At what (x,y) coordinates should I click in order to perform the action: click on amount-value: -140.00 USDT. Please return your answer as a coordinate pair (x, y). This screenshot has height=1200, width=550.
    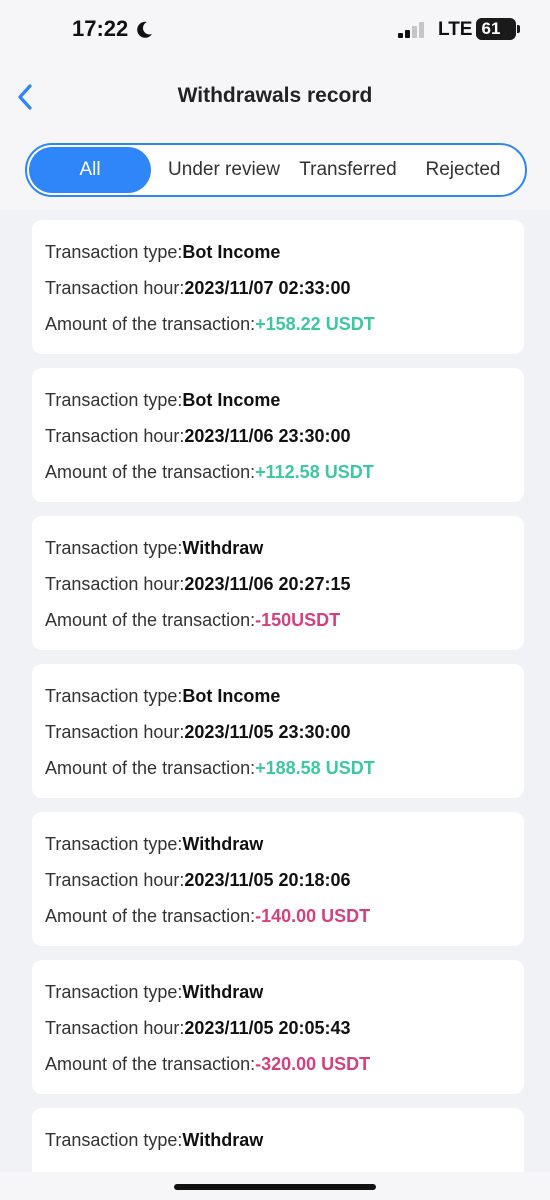
    Looking at the image, I should click on (313, 916).